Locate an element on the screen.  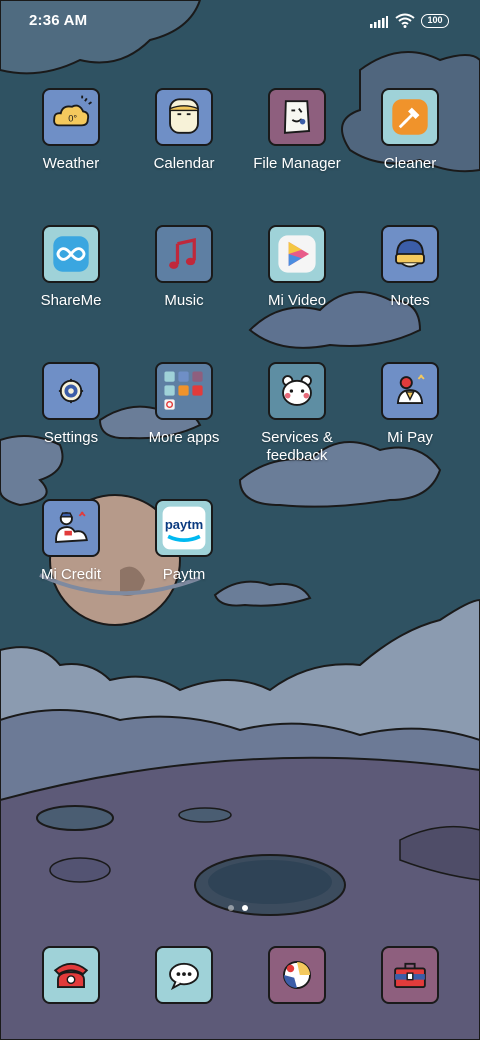
paytm-icon: paytm is located at coordinates (184, 528).